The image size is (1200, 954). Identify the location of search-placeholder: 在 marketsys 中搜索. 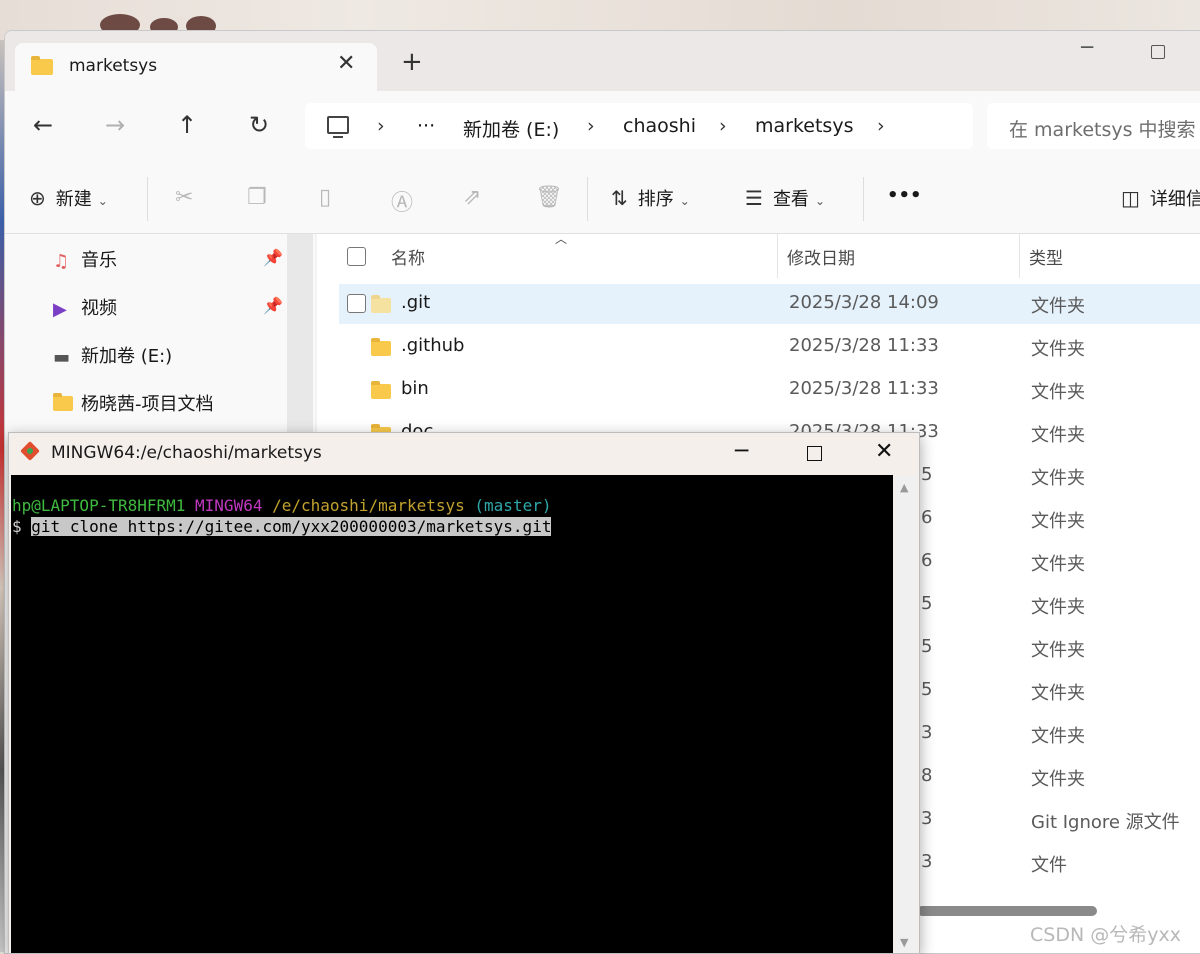
(1102, 130).